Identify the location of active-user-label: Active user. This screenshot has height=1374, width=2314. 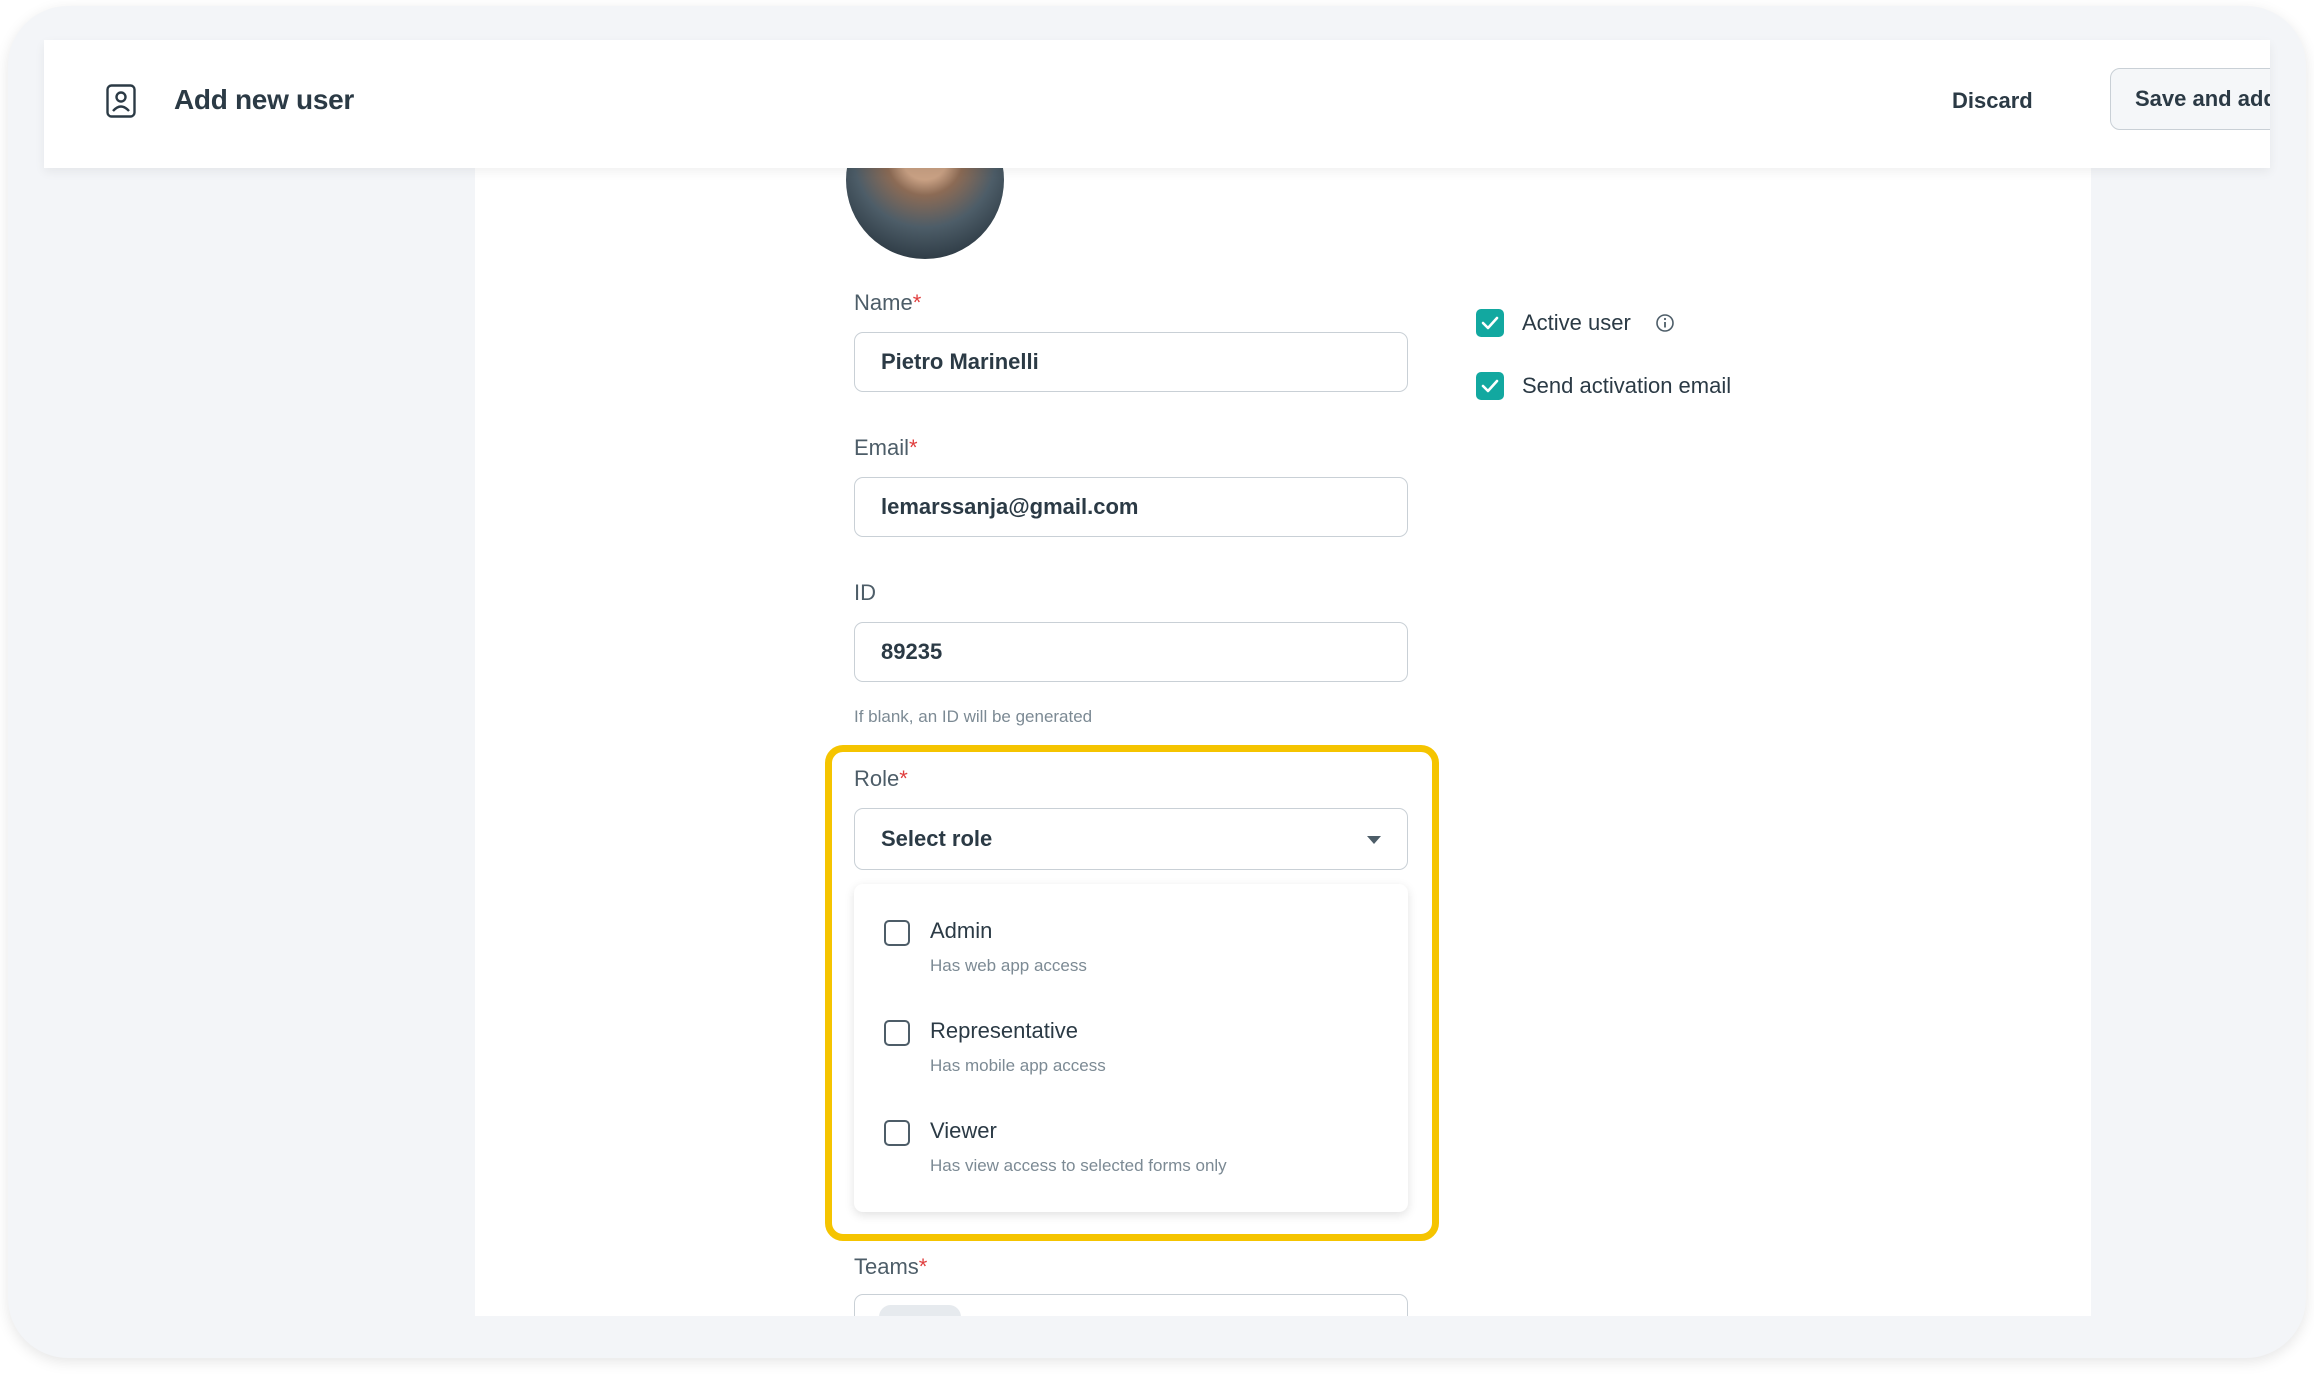
(1576, 322).